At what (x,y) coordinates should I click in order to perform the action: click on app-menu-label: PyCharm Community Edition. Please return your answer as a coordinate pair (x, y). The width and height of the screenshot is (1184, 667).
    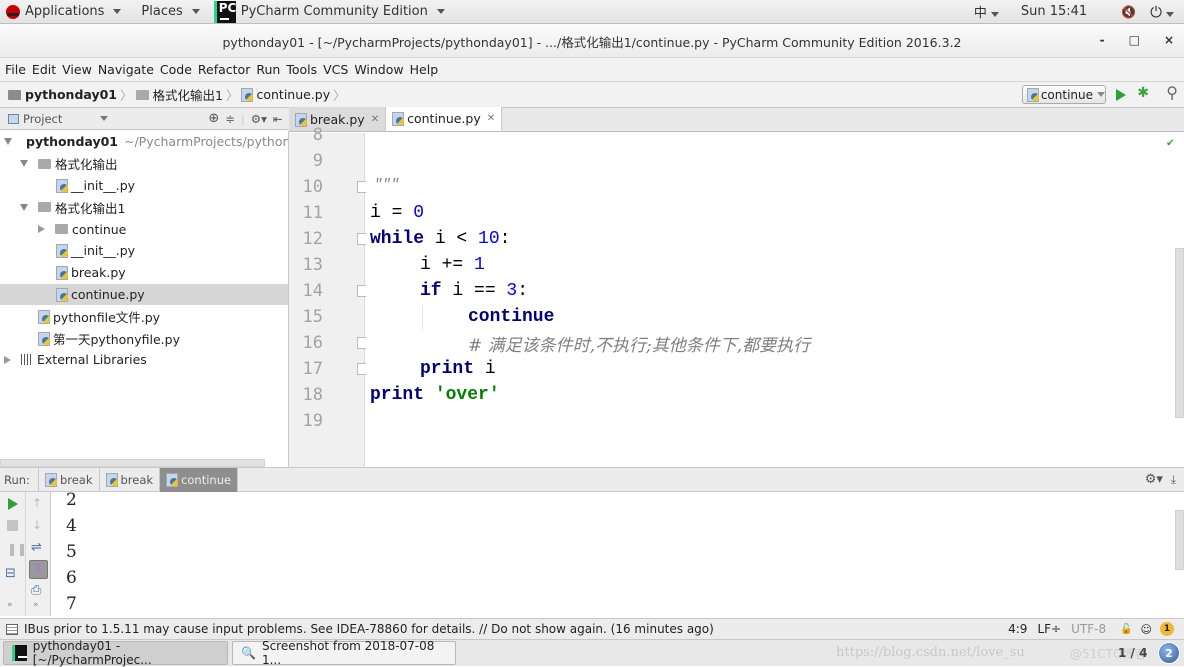
    Looking at the image, I should click on (334, 11).